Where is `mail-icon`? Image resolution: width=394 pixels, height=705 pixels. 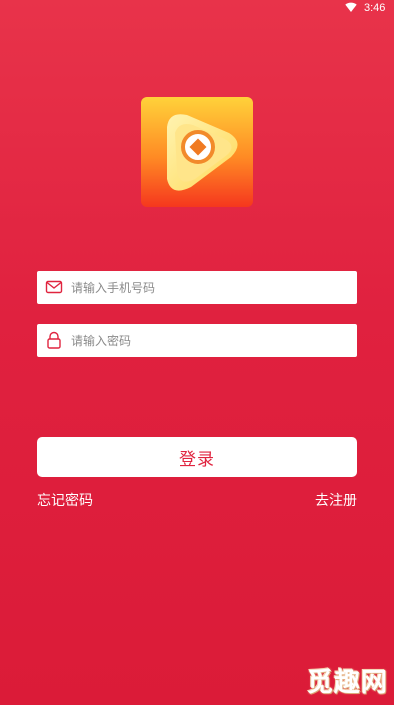
mail-icon is located at coordinates (54, 287).